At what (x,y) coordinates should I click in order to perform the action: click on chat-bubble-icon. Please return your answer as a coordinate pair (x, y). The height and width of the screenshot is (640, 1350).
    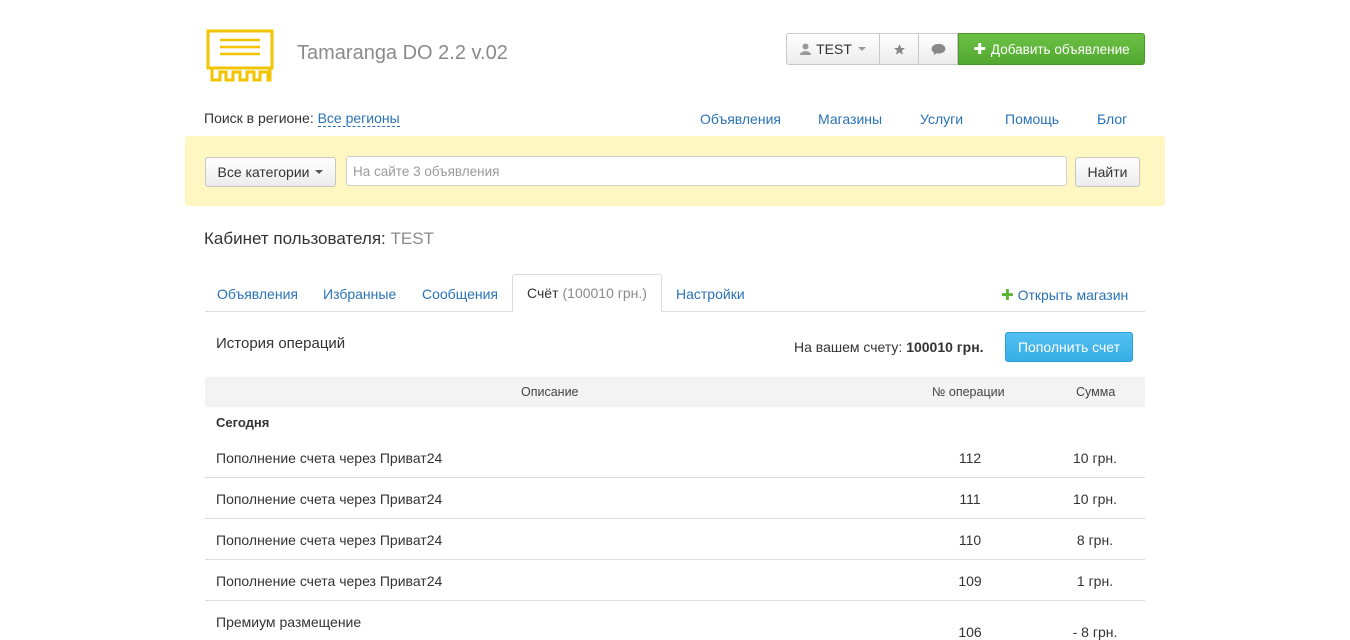
    Looking at the image, I should click on (938, 49).